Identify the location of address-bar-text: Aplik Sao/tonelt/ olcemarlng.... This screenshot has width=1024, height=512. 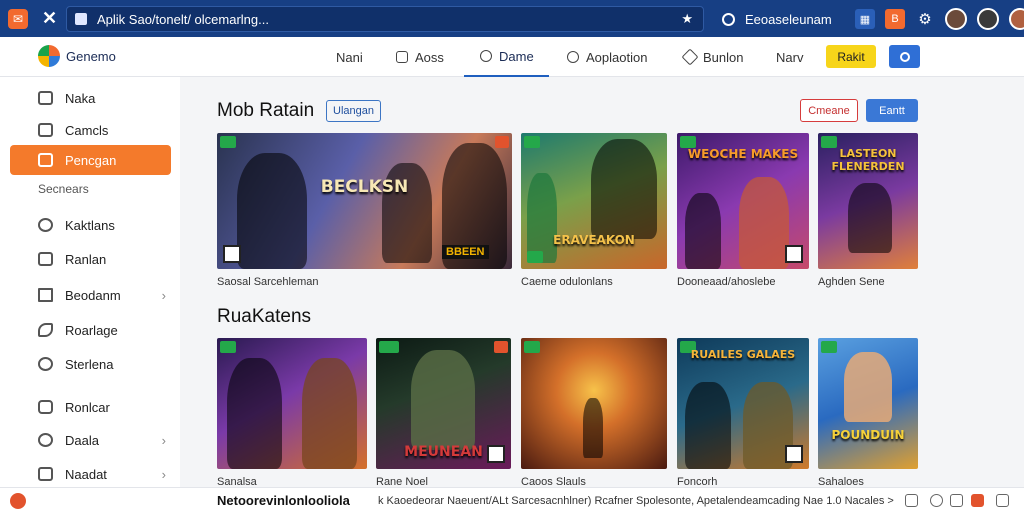
(183, 19).